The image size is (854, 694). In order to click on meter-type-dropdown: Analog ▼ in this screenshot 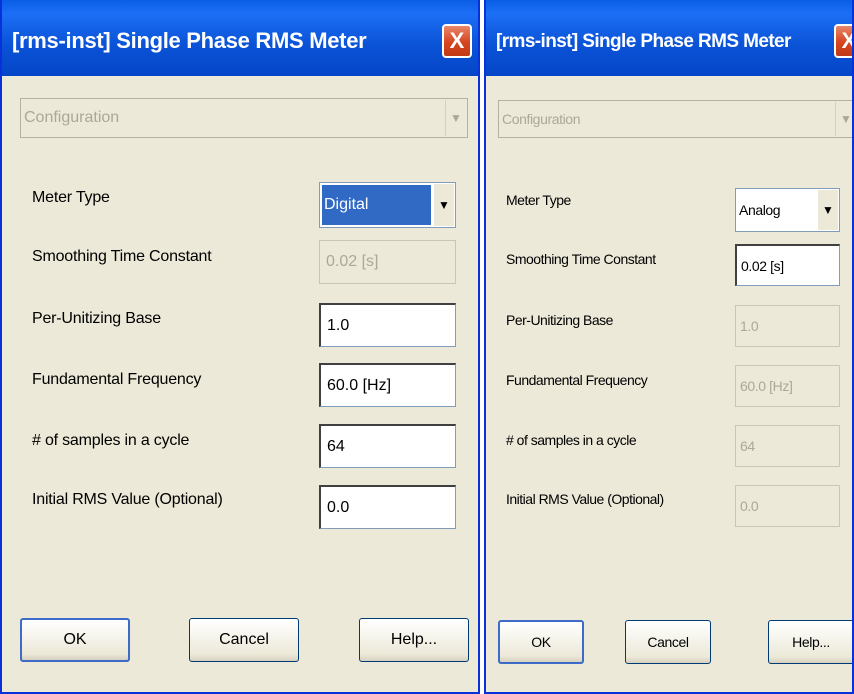, I will do `click(787, 210)`.